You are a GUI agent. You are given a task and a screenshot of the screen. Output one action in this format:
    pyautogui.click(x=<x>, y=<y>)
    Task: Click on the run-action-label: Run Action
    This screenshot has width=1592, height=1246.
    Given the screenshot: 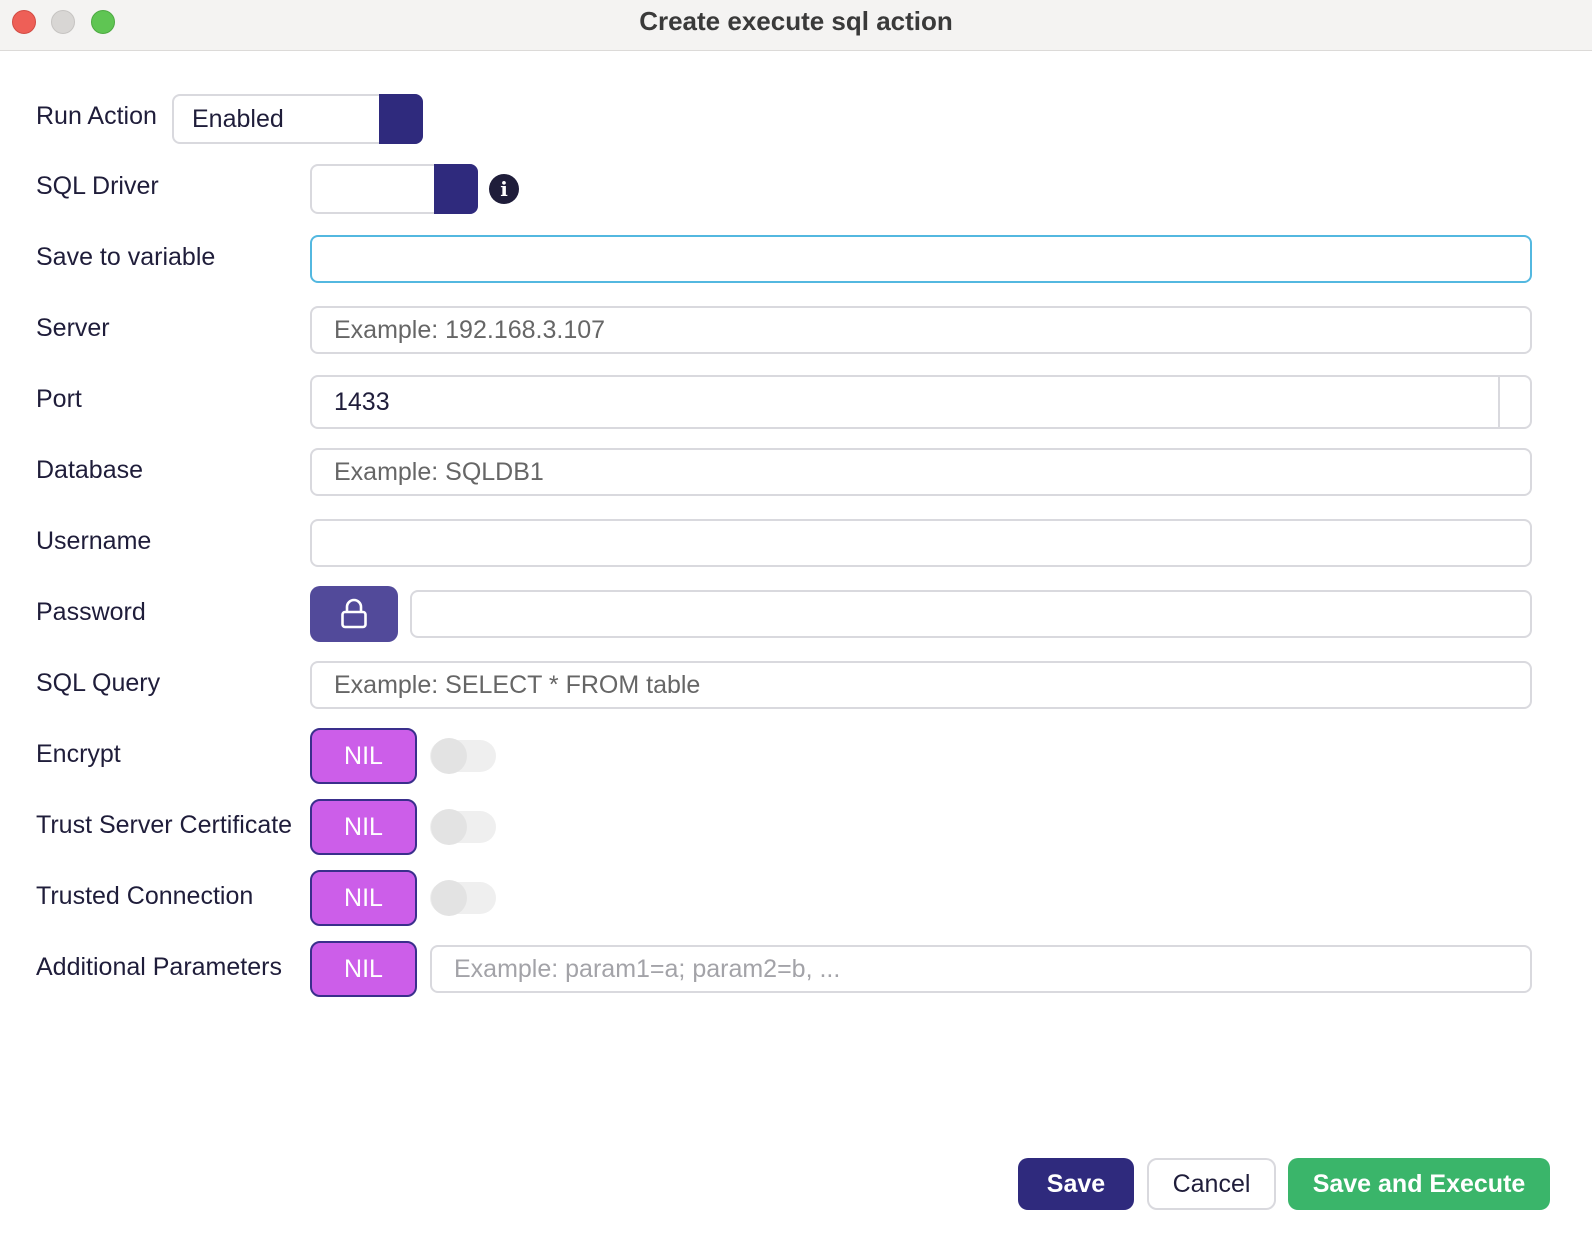 What is the action you would take?
    pyautogui.click(x=96, y=116)
    